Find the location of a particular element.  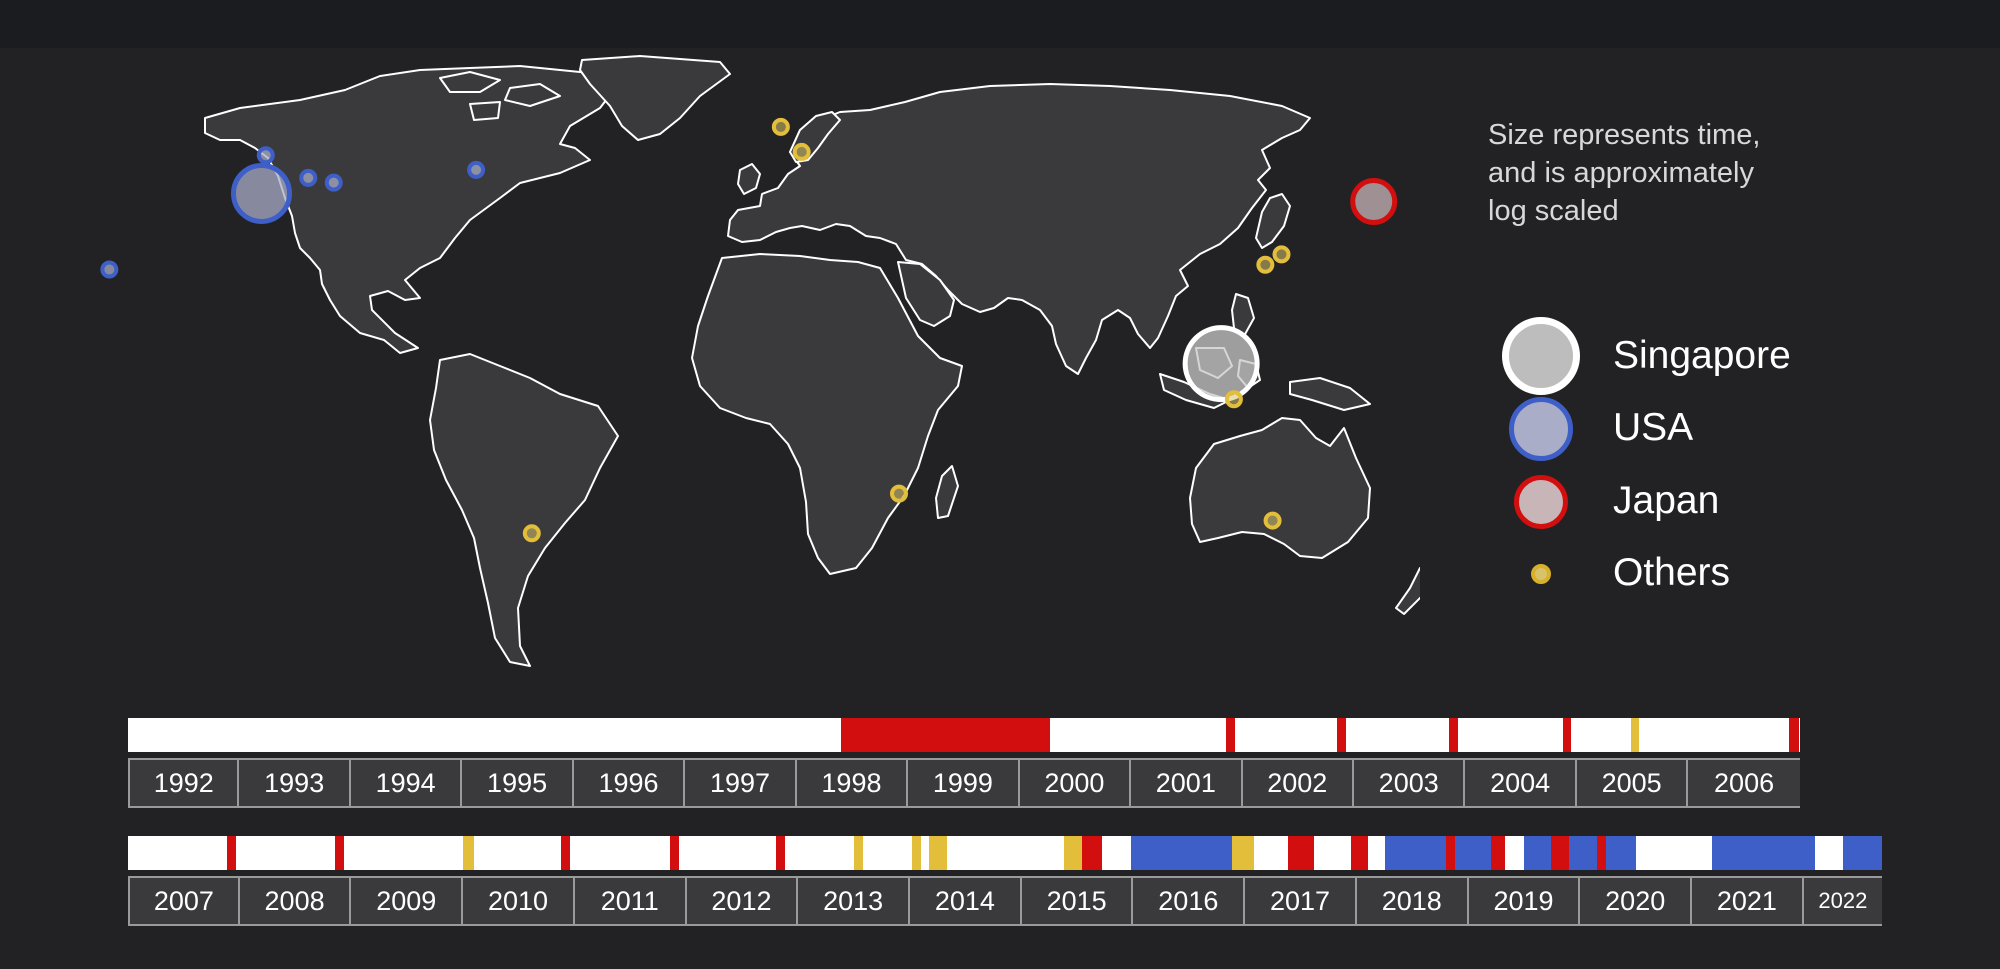

year-label: 2017 is located at coordinates (1301, 901).